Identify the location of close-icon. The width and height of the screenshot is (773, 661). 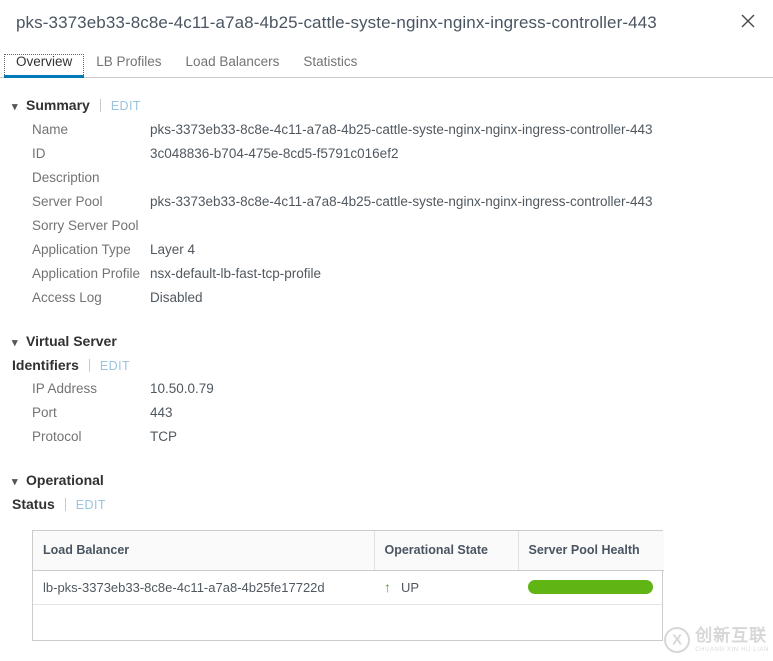
(748, 21).